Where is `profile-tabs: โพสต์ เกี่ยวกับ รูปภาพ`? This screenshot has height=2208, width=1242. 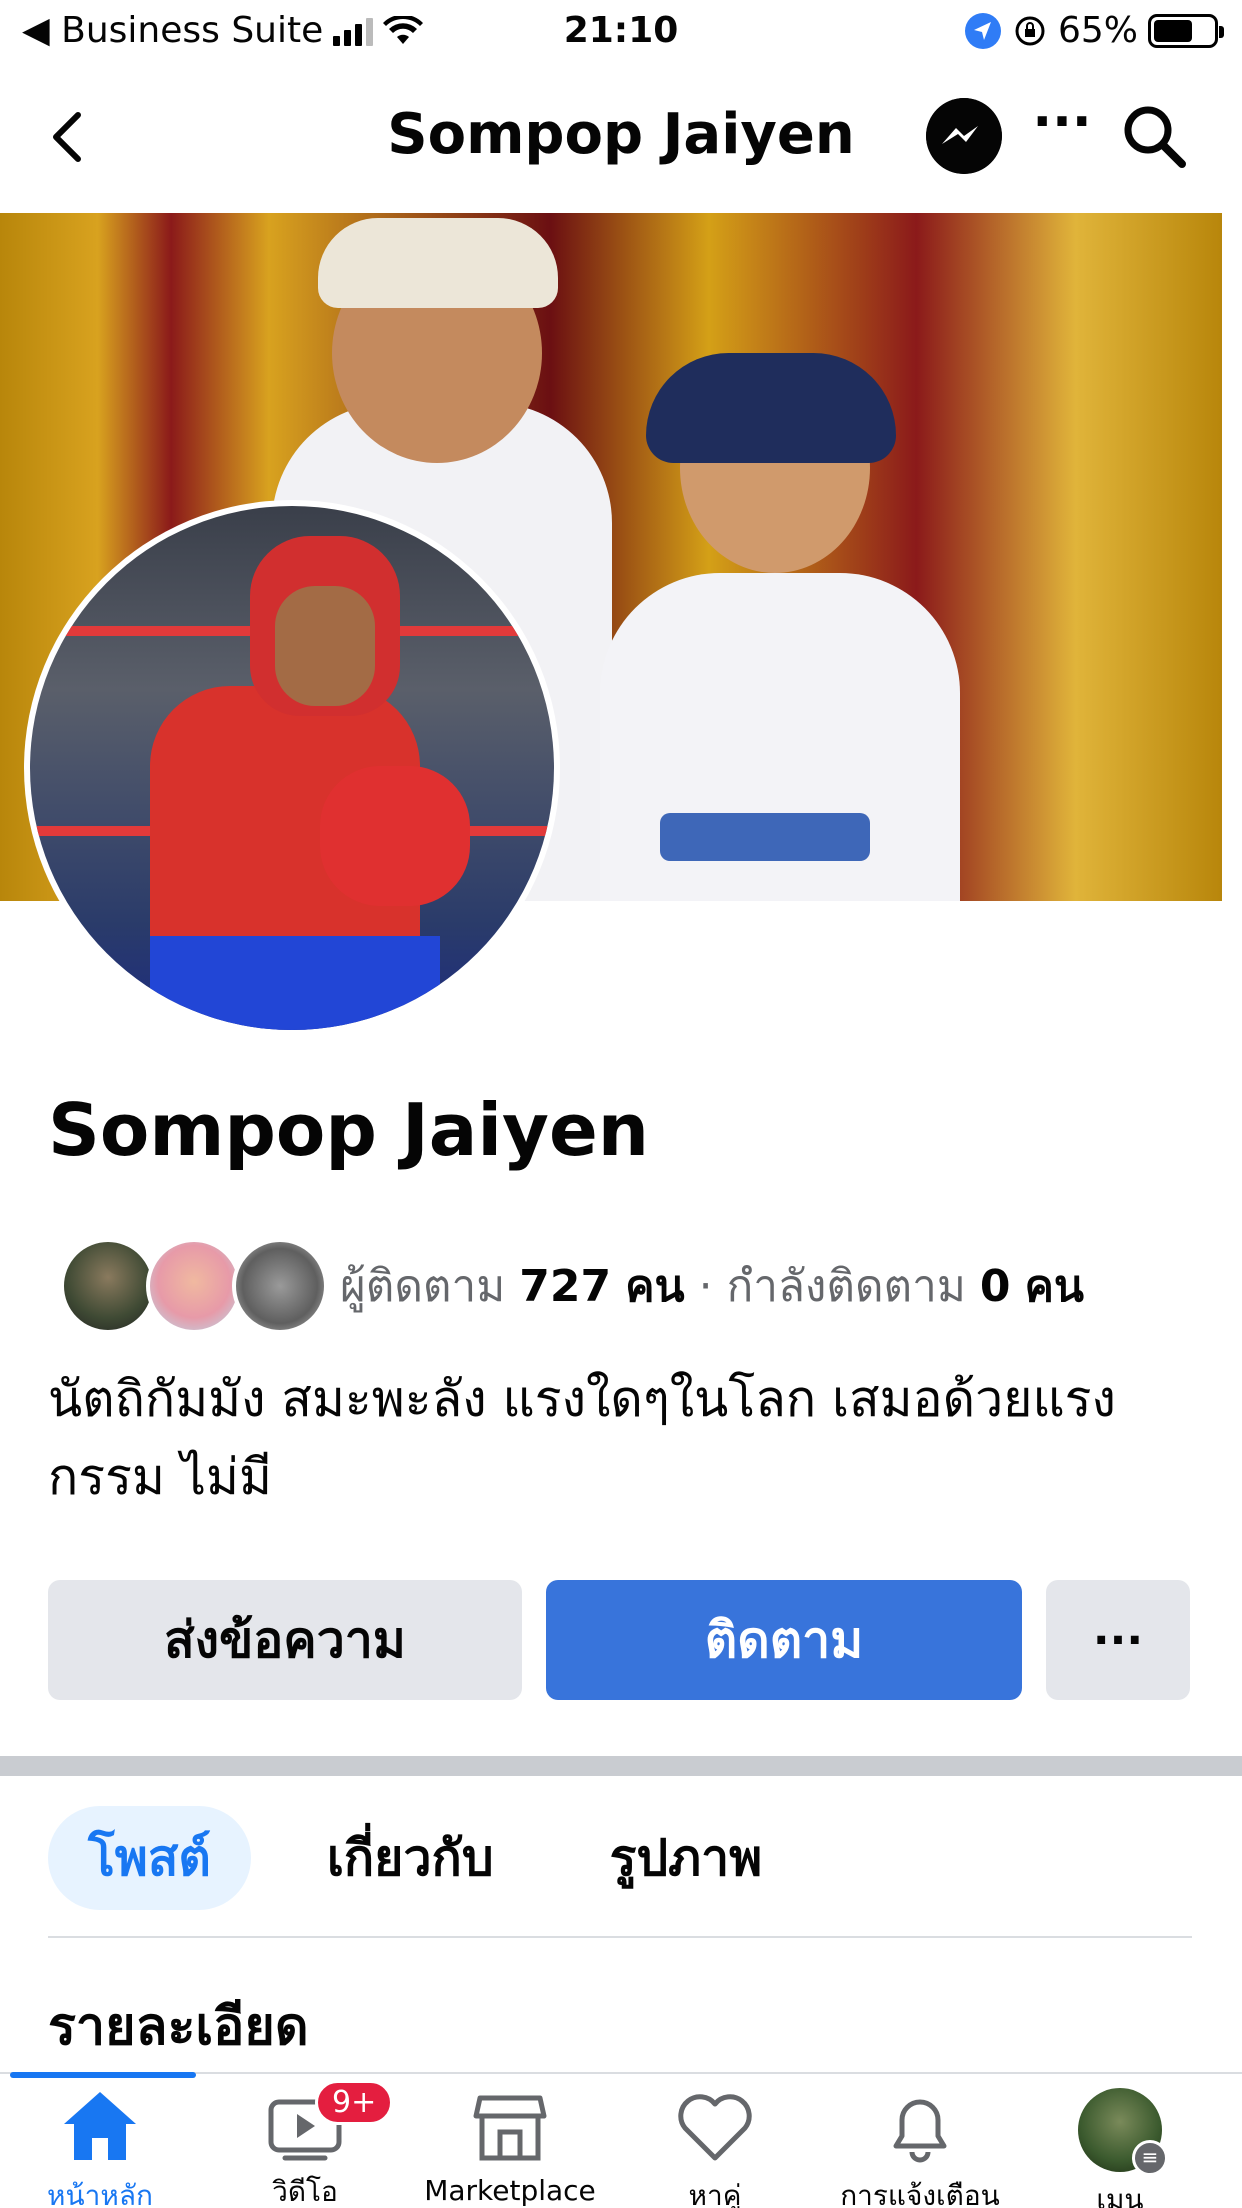
profile-tabs: โพสต์ เกี่ยวกับ รูปภาพ is located at coordinates (425, 1858).